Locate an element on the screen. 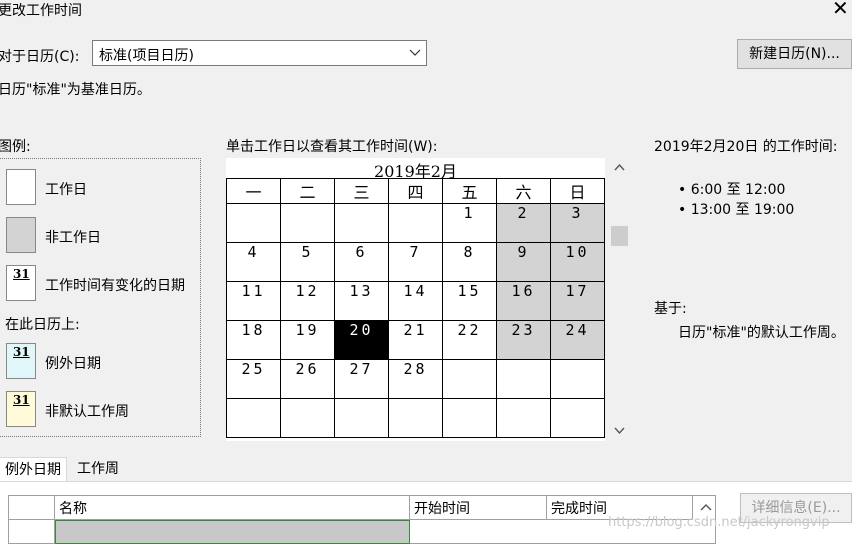 Image resolution: width=852 pixels, height=545 pixels. nondefault-week-swatch: 31 is located at coordinates (21, 409).